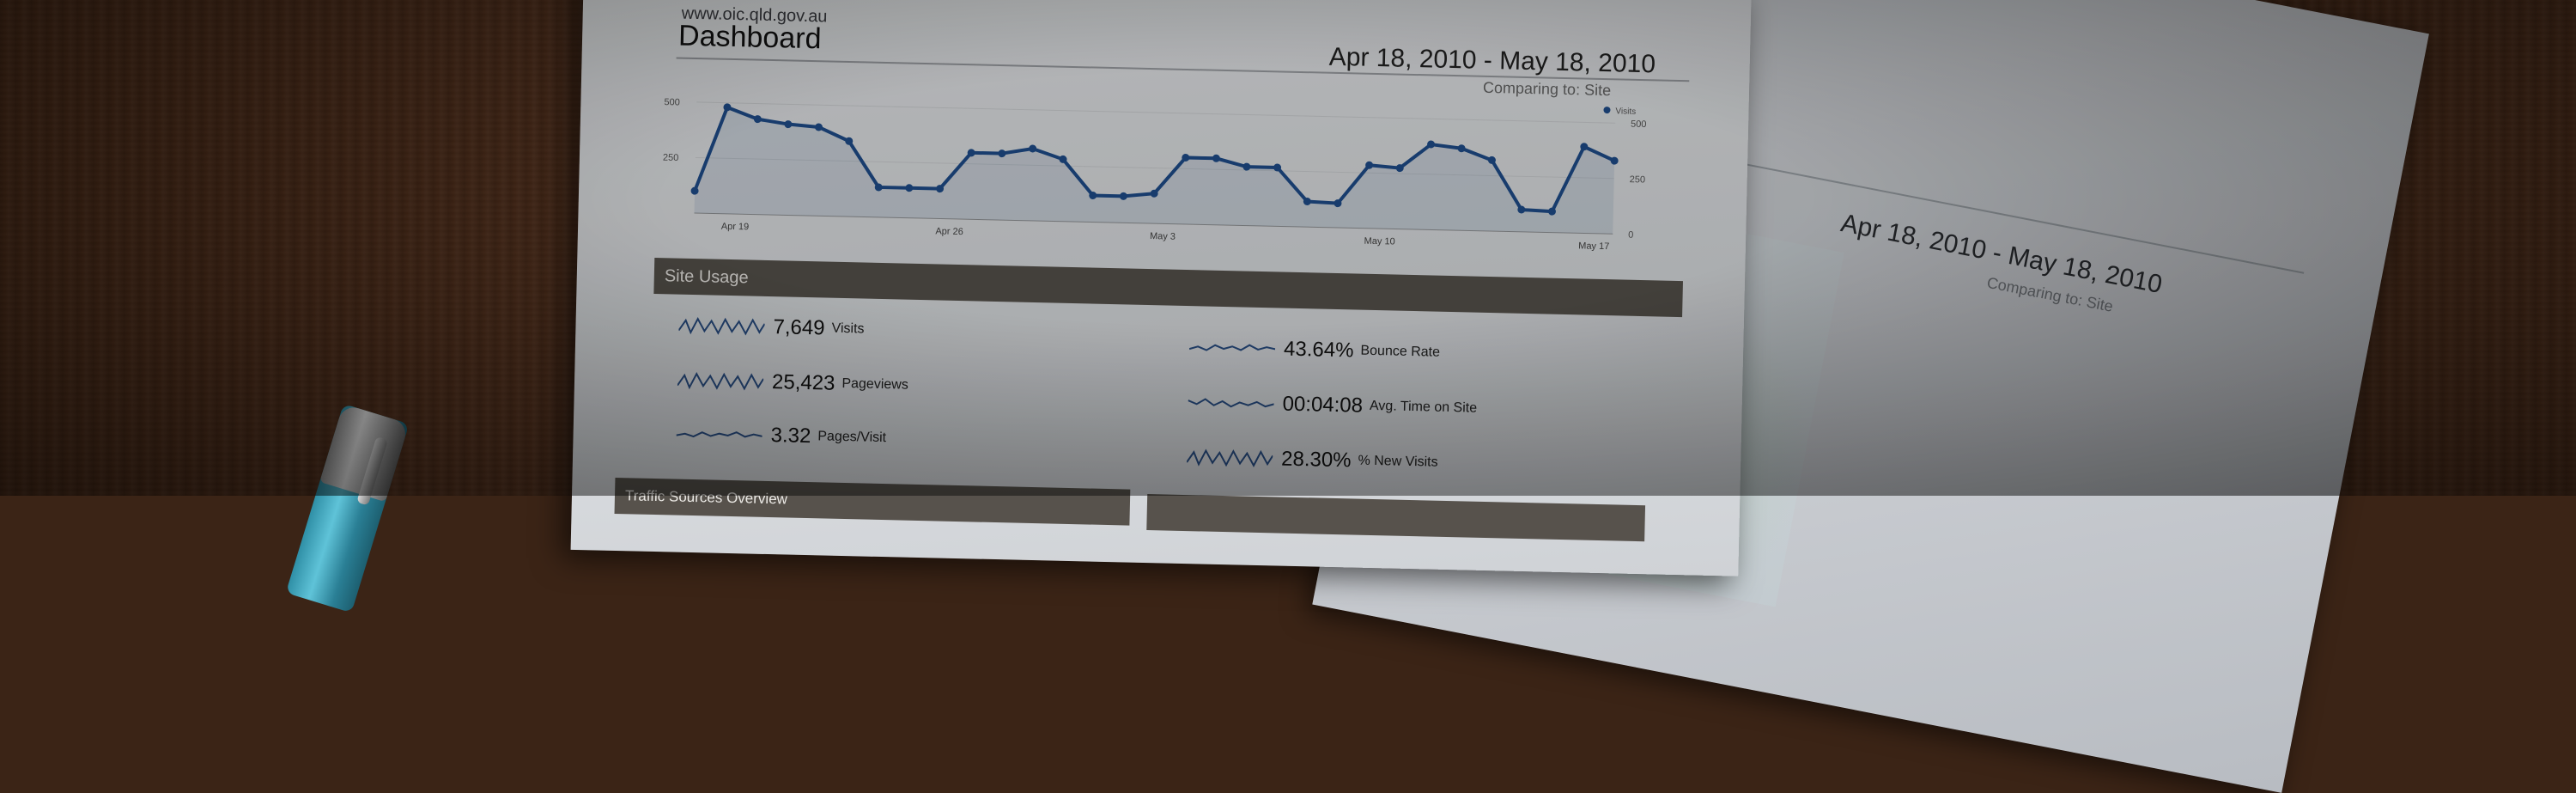 The image size is (2576, 793). What do you see at coordinates (1156, 112) in the screenshot?
I see `gridline` at bounding box center [1156, 112].